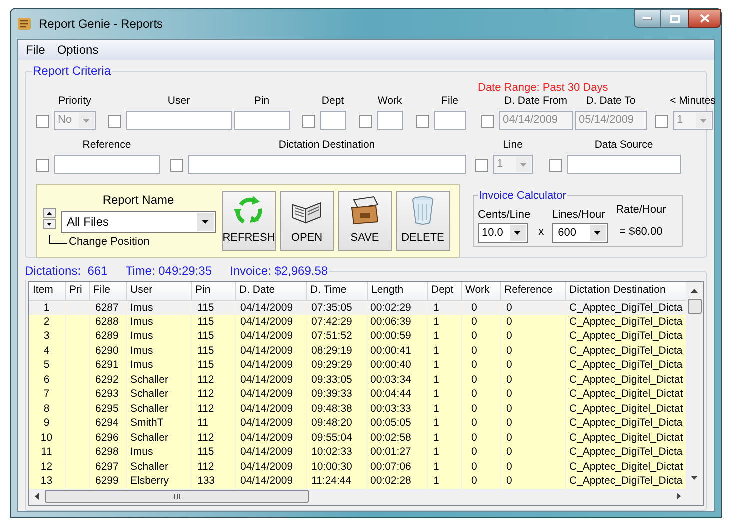  Describe the element at coordinates (333, 101) in the screenshot. I see `field-label: Dept` at that location.